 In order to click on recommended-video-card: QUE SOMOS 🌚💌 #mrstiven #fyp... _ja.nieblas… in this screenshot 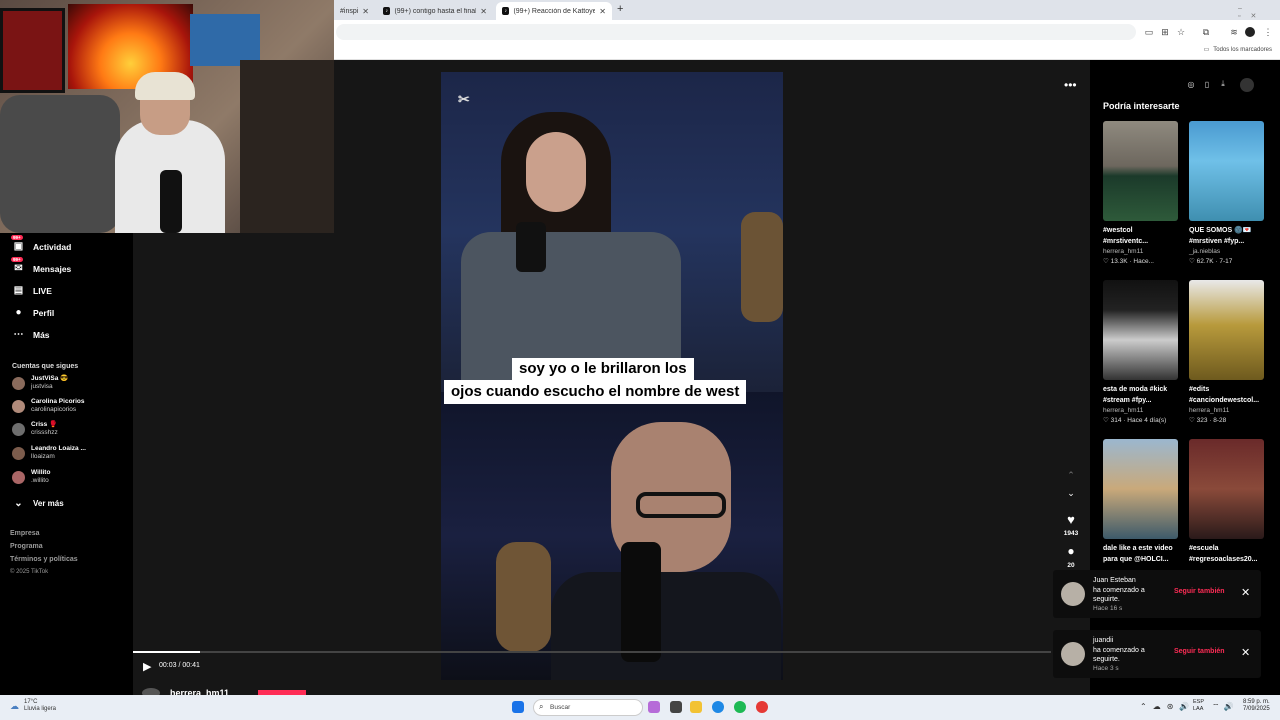, I will do `click(1227, 194)`.